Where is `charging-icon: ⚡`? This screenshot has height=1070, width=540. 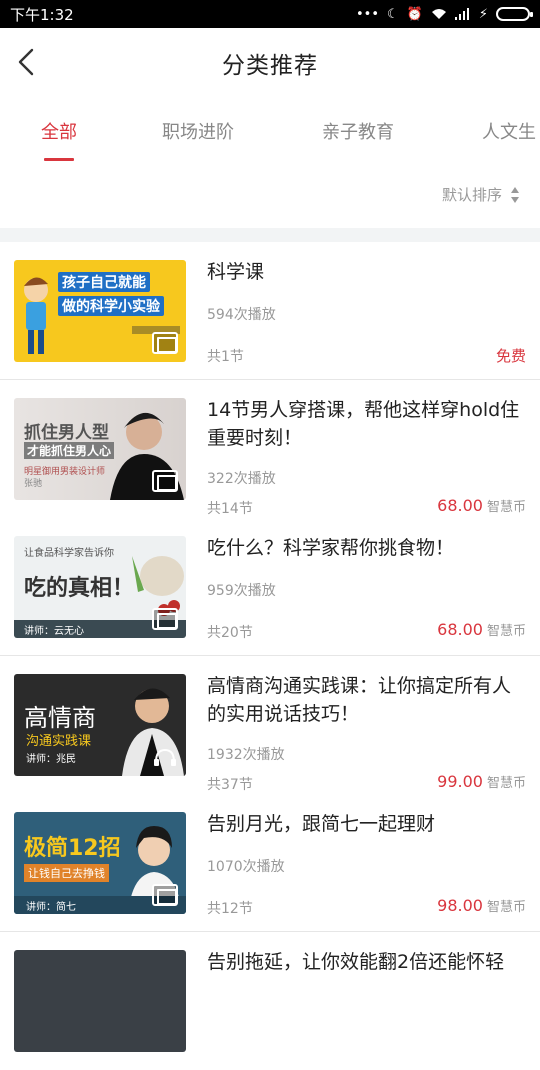 charging-icon: ⚡ is located at coordinates (483, 14).